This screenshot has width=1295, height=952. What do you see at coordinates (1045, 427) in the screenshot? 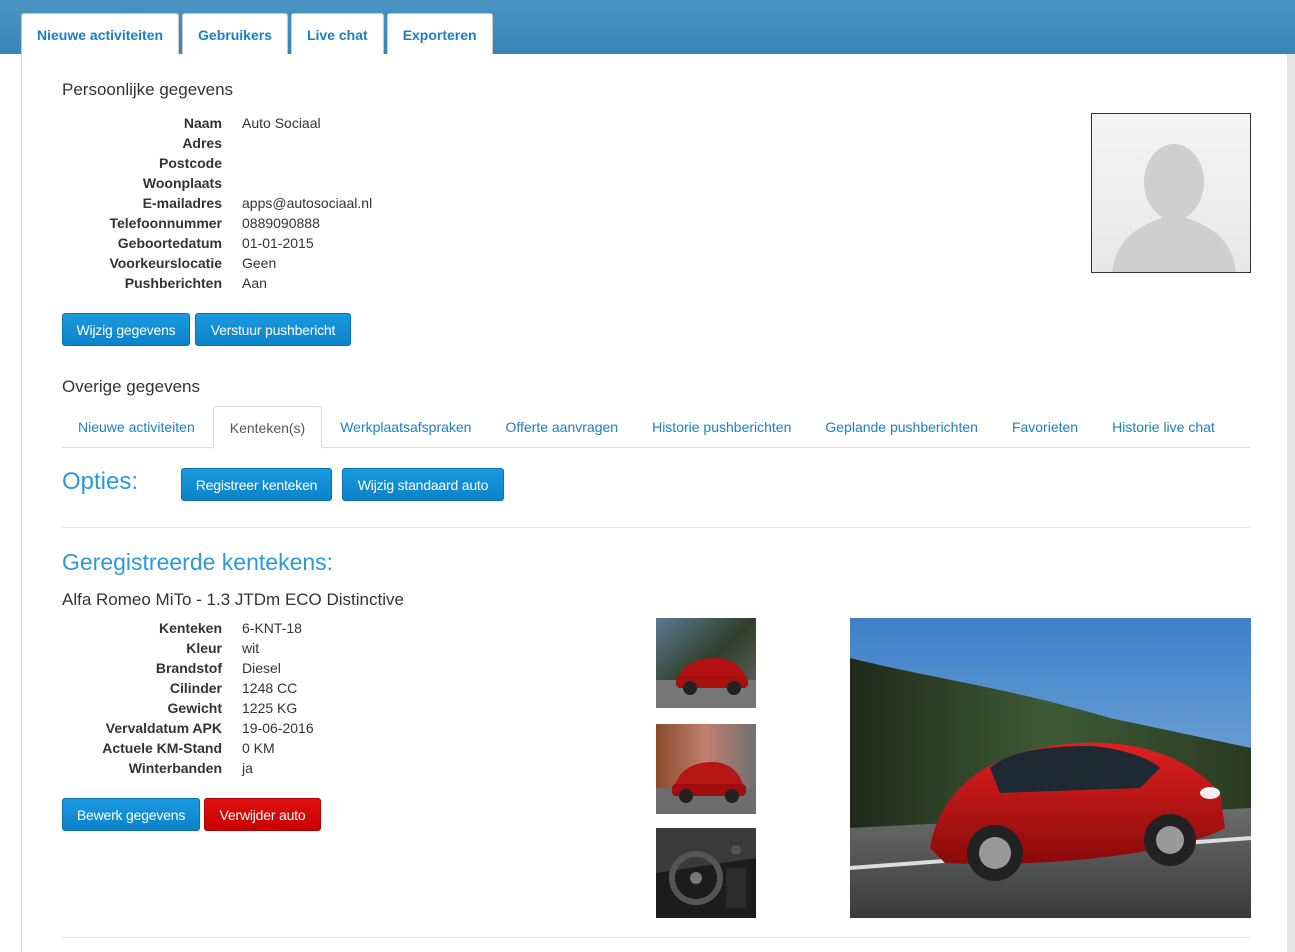
I see `subtab-favorieten: Favorieten` at bounding box center [1045, 427].